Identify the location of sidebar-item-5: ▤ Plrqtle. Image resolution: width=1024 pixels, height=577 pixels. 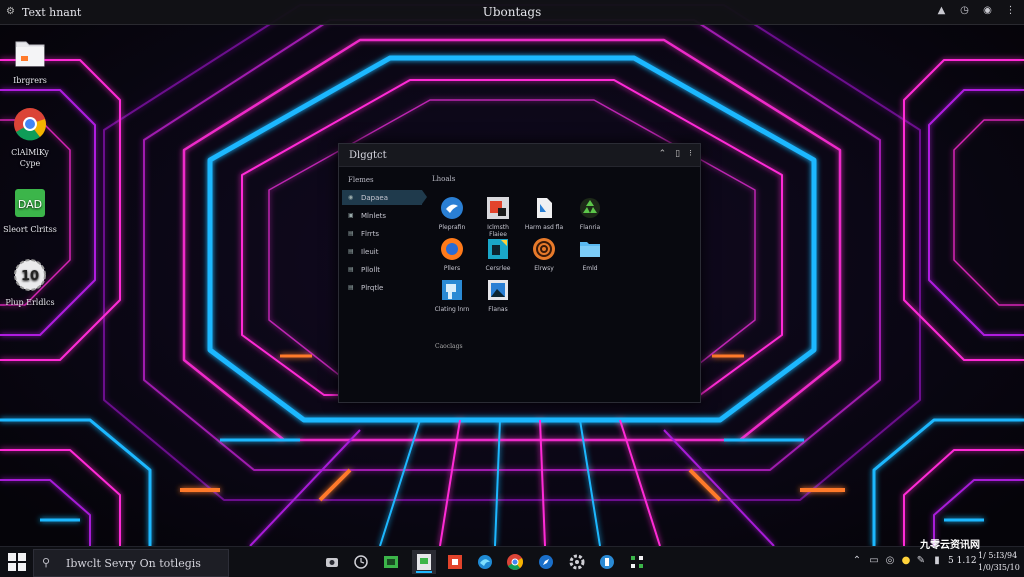
(382, 287).